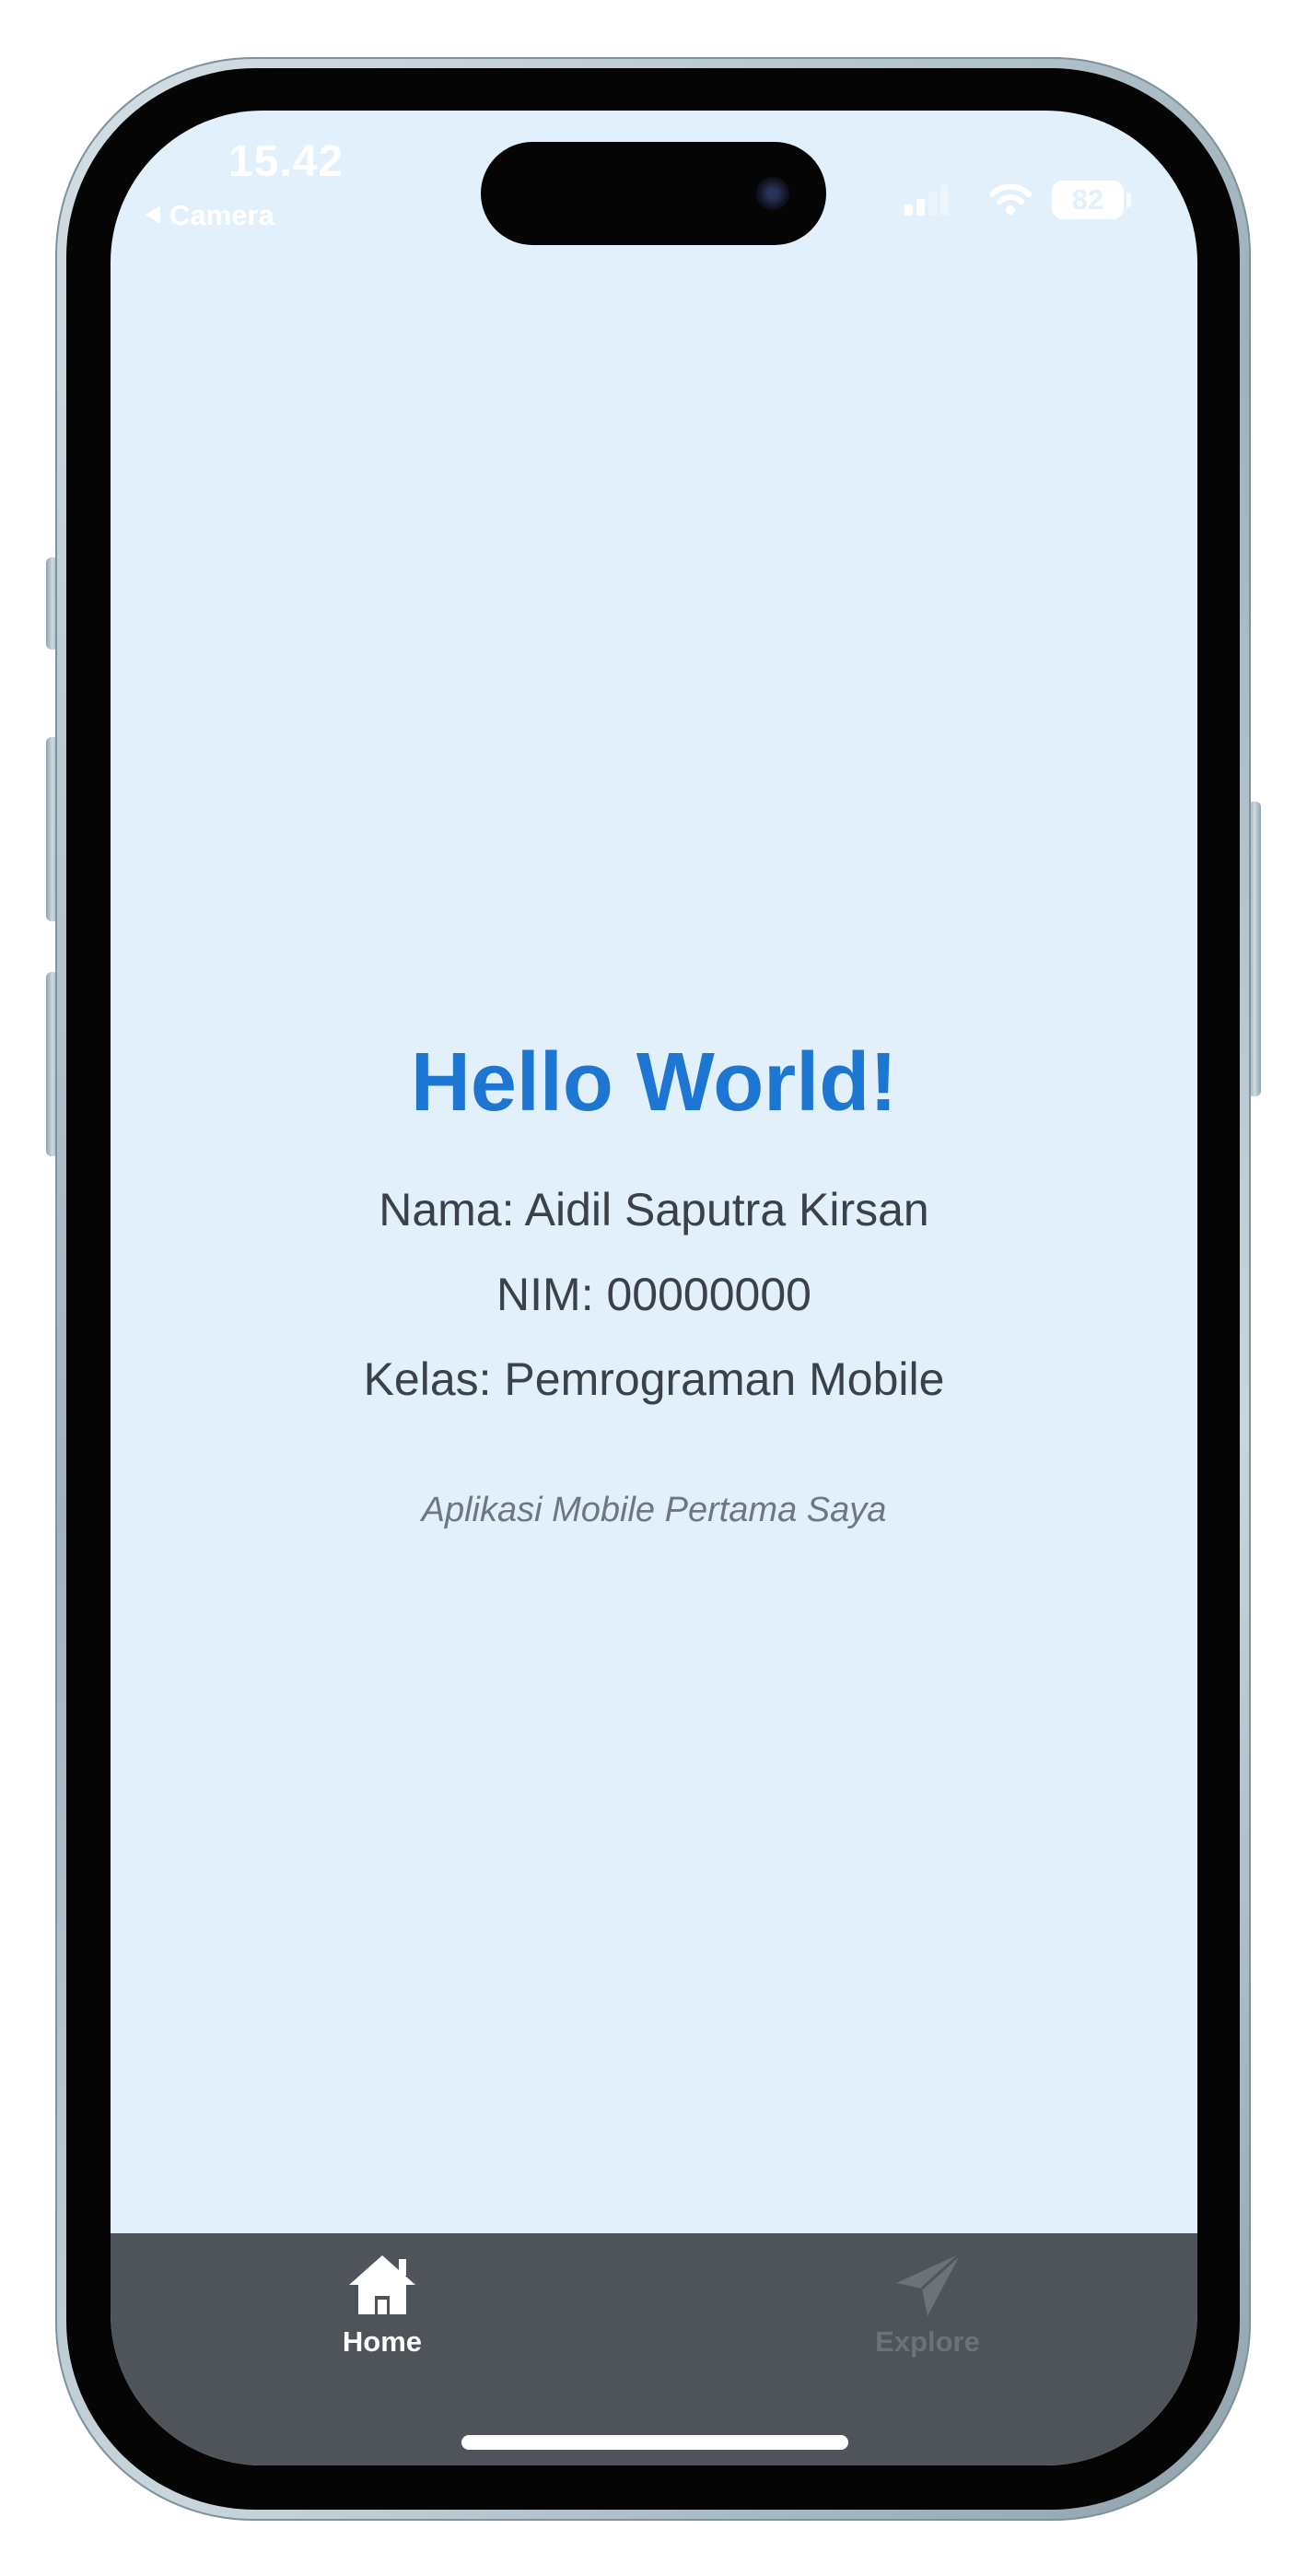 This screenshot has height=2576, width=1307. Describe the element at coordinates (1091, 200) in the screenshot. I see `battery-indicator: 82` at that location.